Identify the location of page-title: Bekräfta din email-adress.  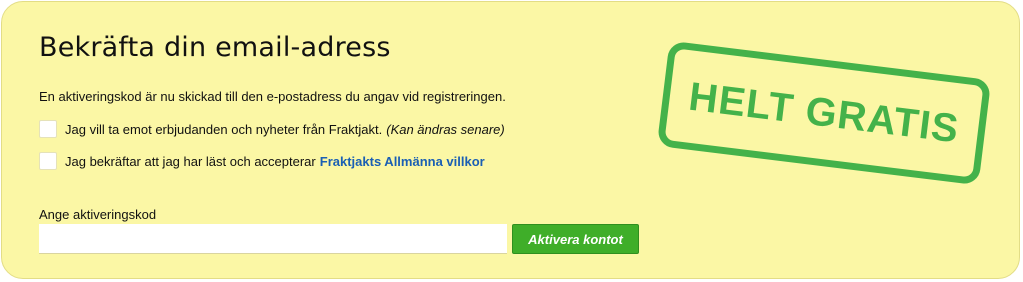
(215, 47).